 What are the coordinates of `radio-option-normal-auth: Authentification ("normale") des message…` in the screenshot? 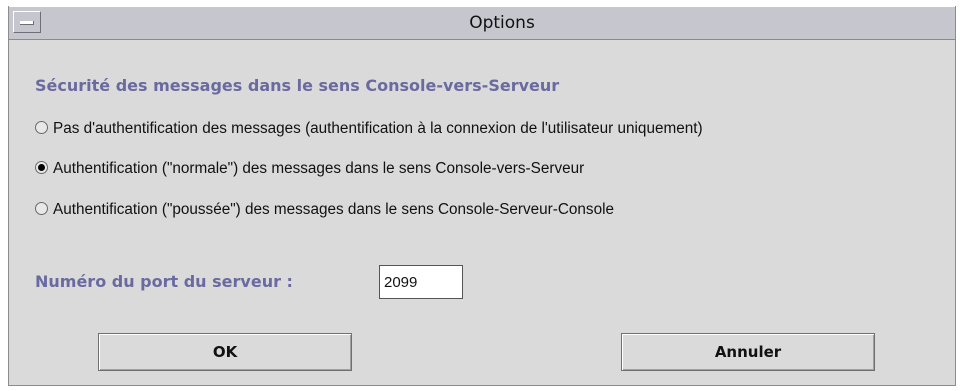 It's located at (309, 169).